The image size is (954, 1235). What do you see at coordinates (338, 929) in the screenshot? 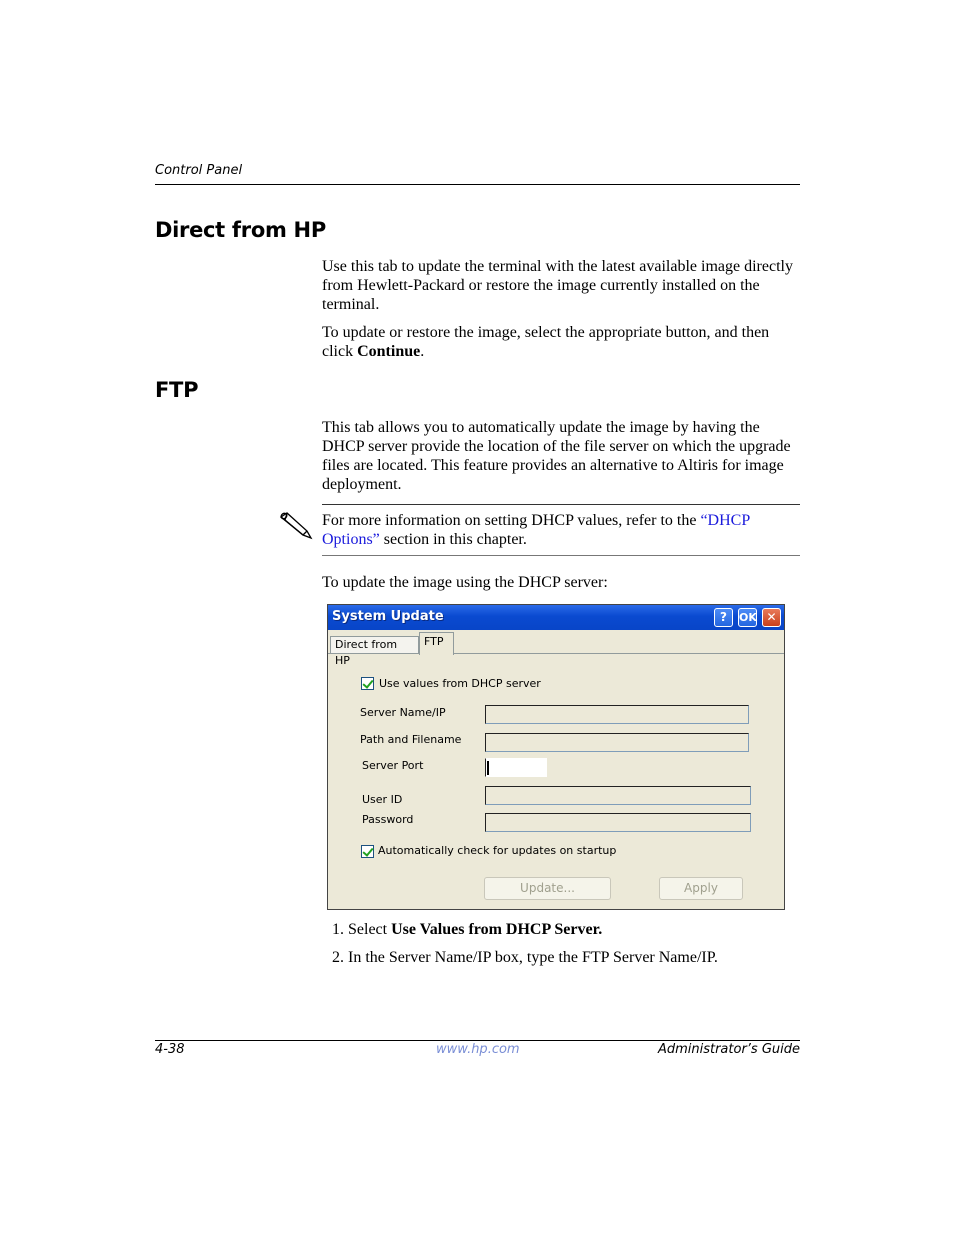
I see `step-number: 1.` at bounding box center [338, 929].